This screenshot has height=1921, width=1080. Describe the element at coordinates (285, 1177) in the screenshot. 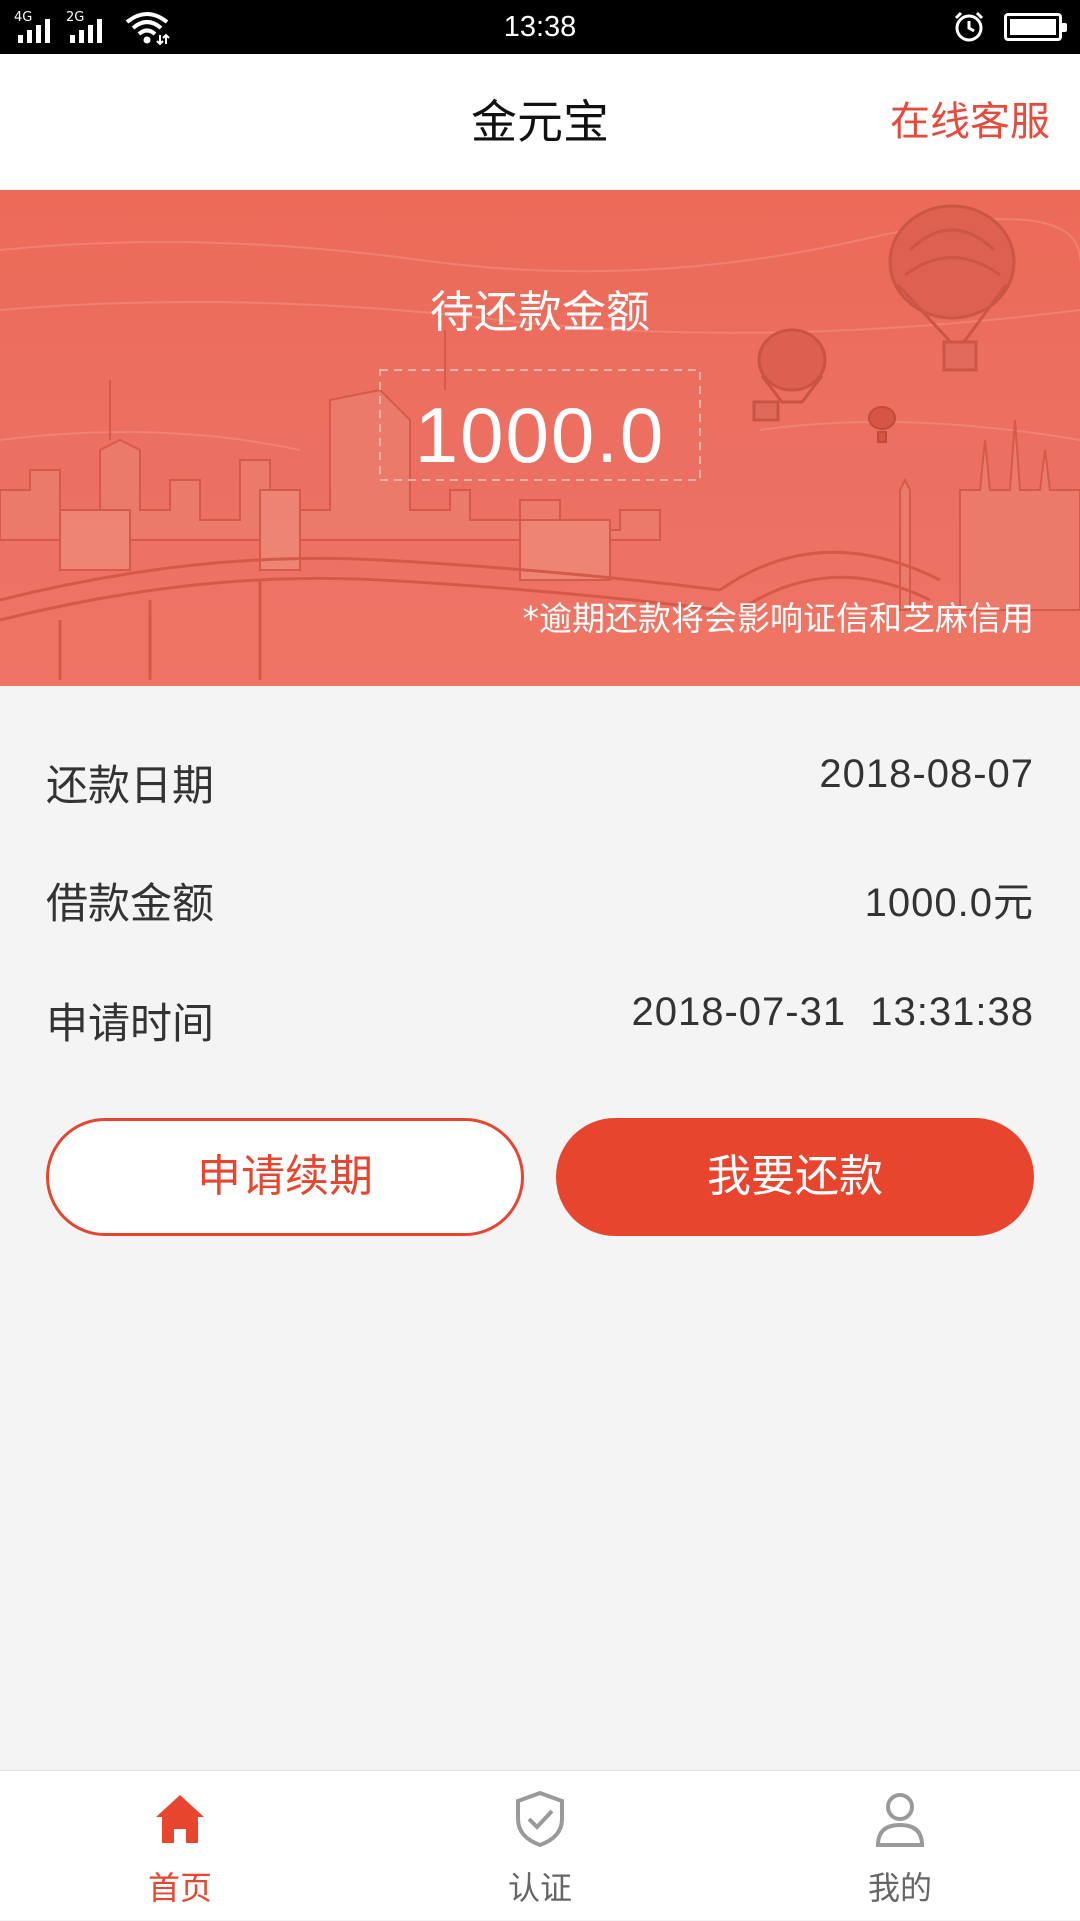

I see `apply-renewal-button: 申请续期` at that location.